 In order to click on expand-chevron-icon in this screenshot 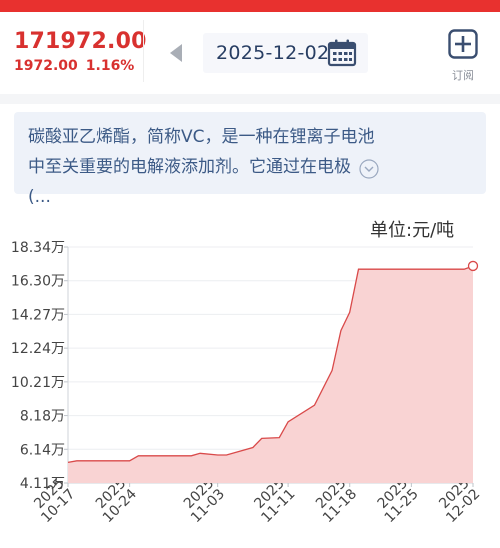, I will do `click(369, 169)`.